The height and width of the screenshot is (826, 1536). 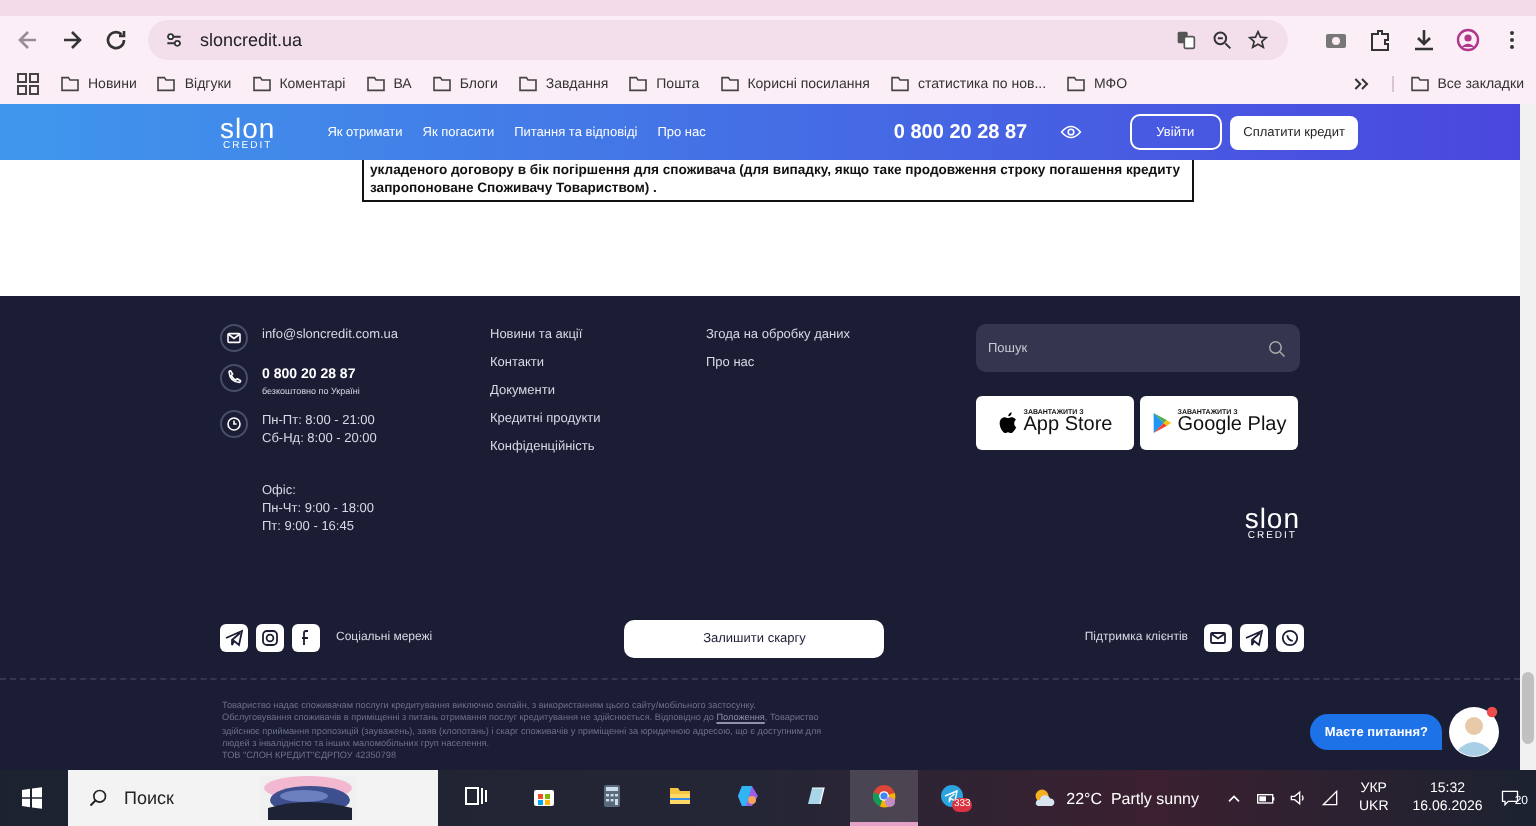 I want to click on volume-icon, so click(x=1298, y=798).